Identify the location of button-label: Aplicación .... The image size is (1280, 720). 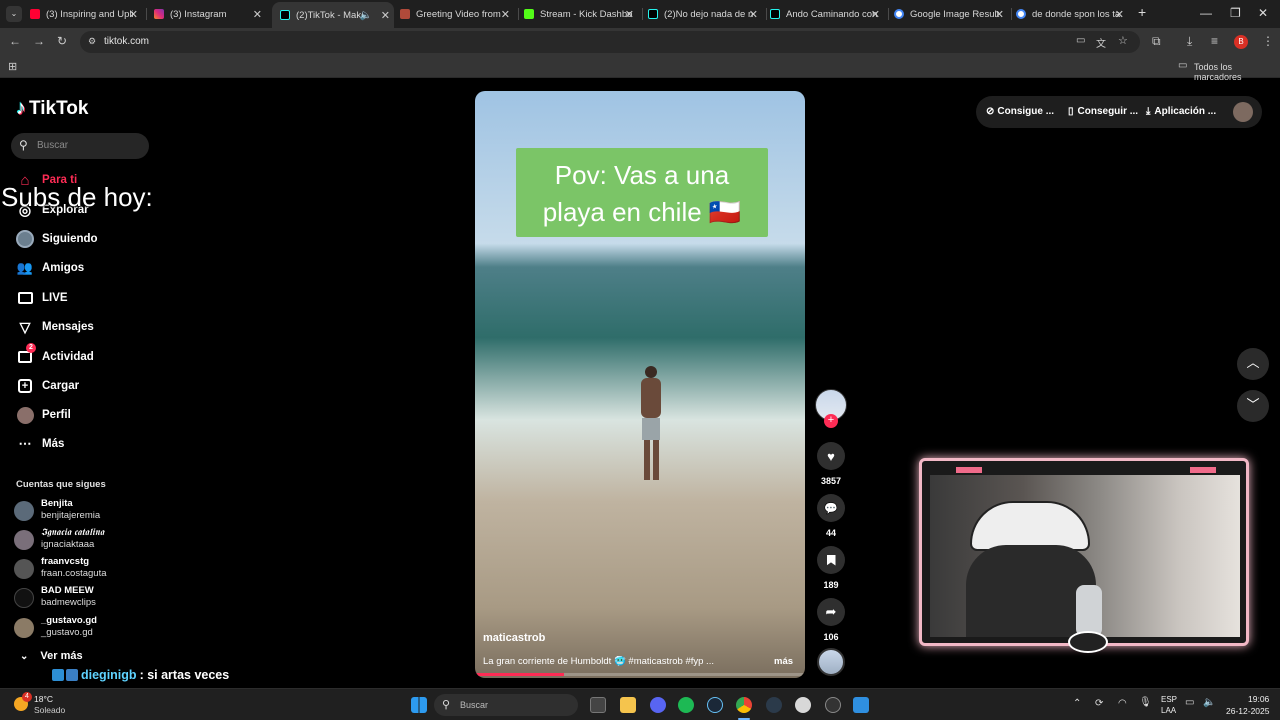
(1185, 111).